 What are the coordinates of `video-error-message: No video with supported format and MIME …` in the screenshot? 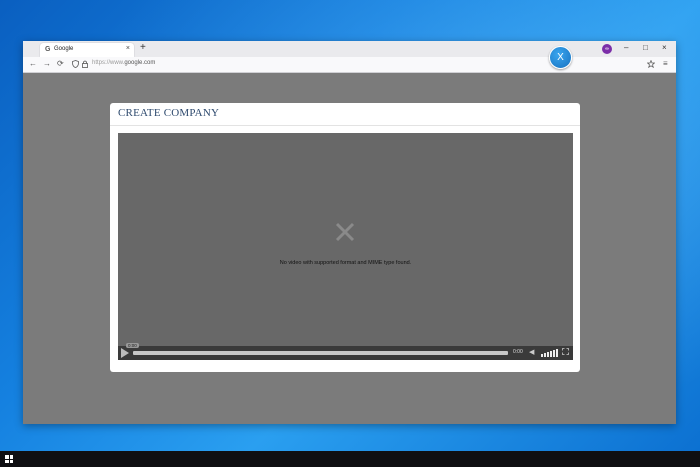 It's located at (345, 263).